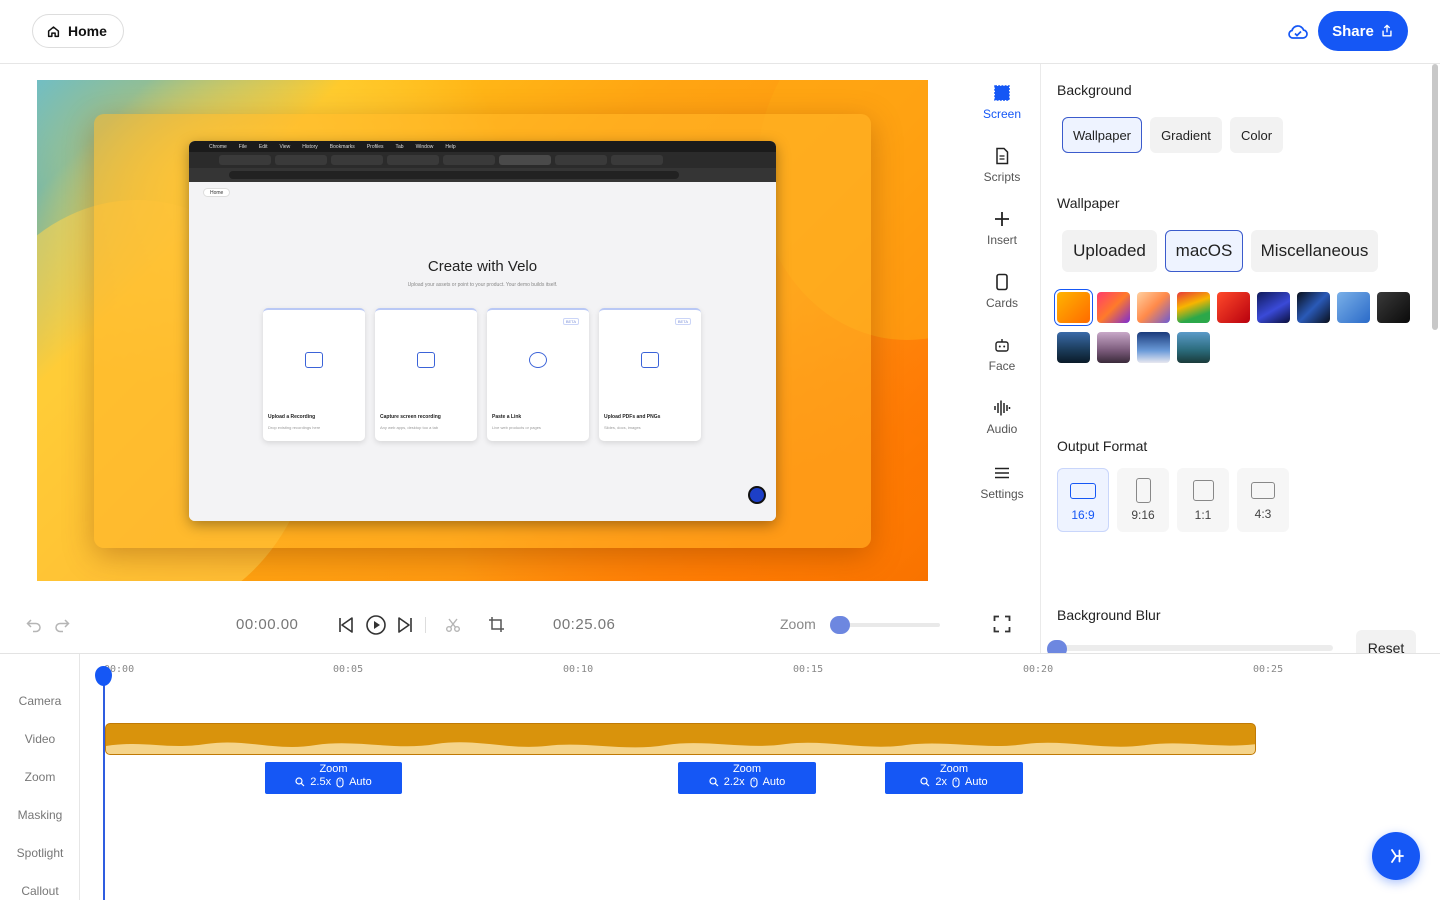  What do you see at coordinates (292, 417) in the screenshot?
I see `card-title: Upload a Recording` at bounding box center [292, 417].